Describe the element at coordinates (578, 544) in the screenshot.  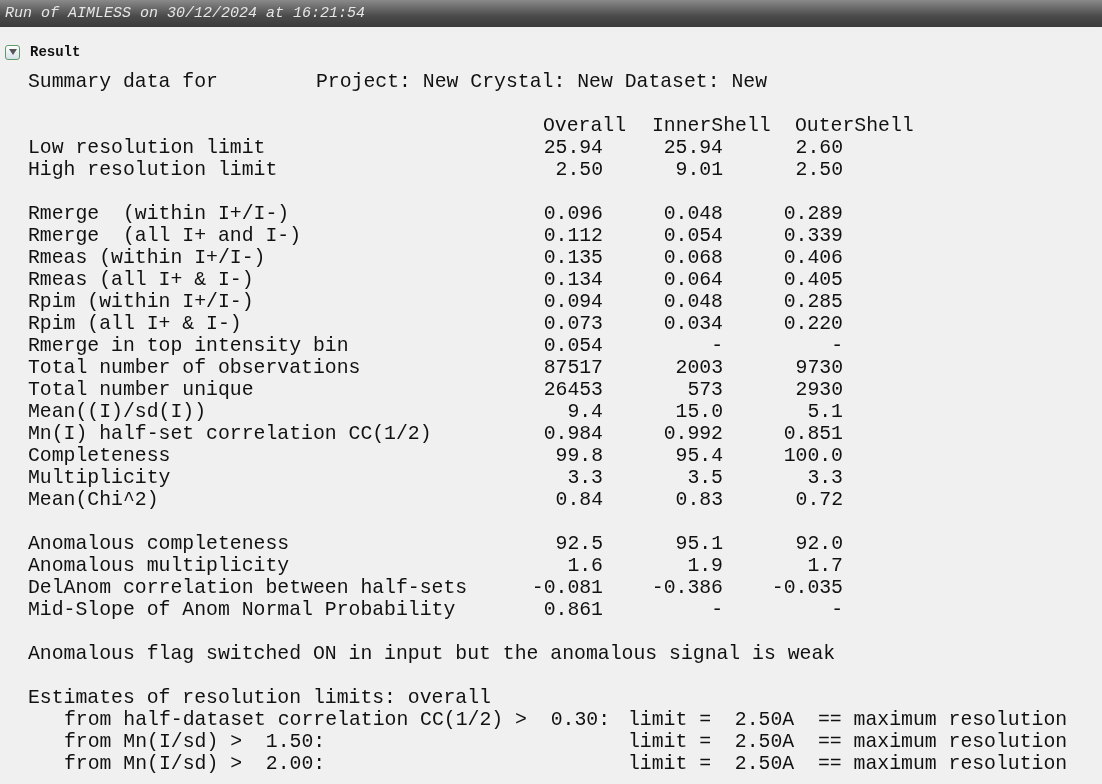
I see `table-value: 92.5` at that location.